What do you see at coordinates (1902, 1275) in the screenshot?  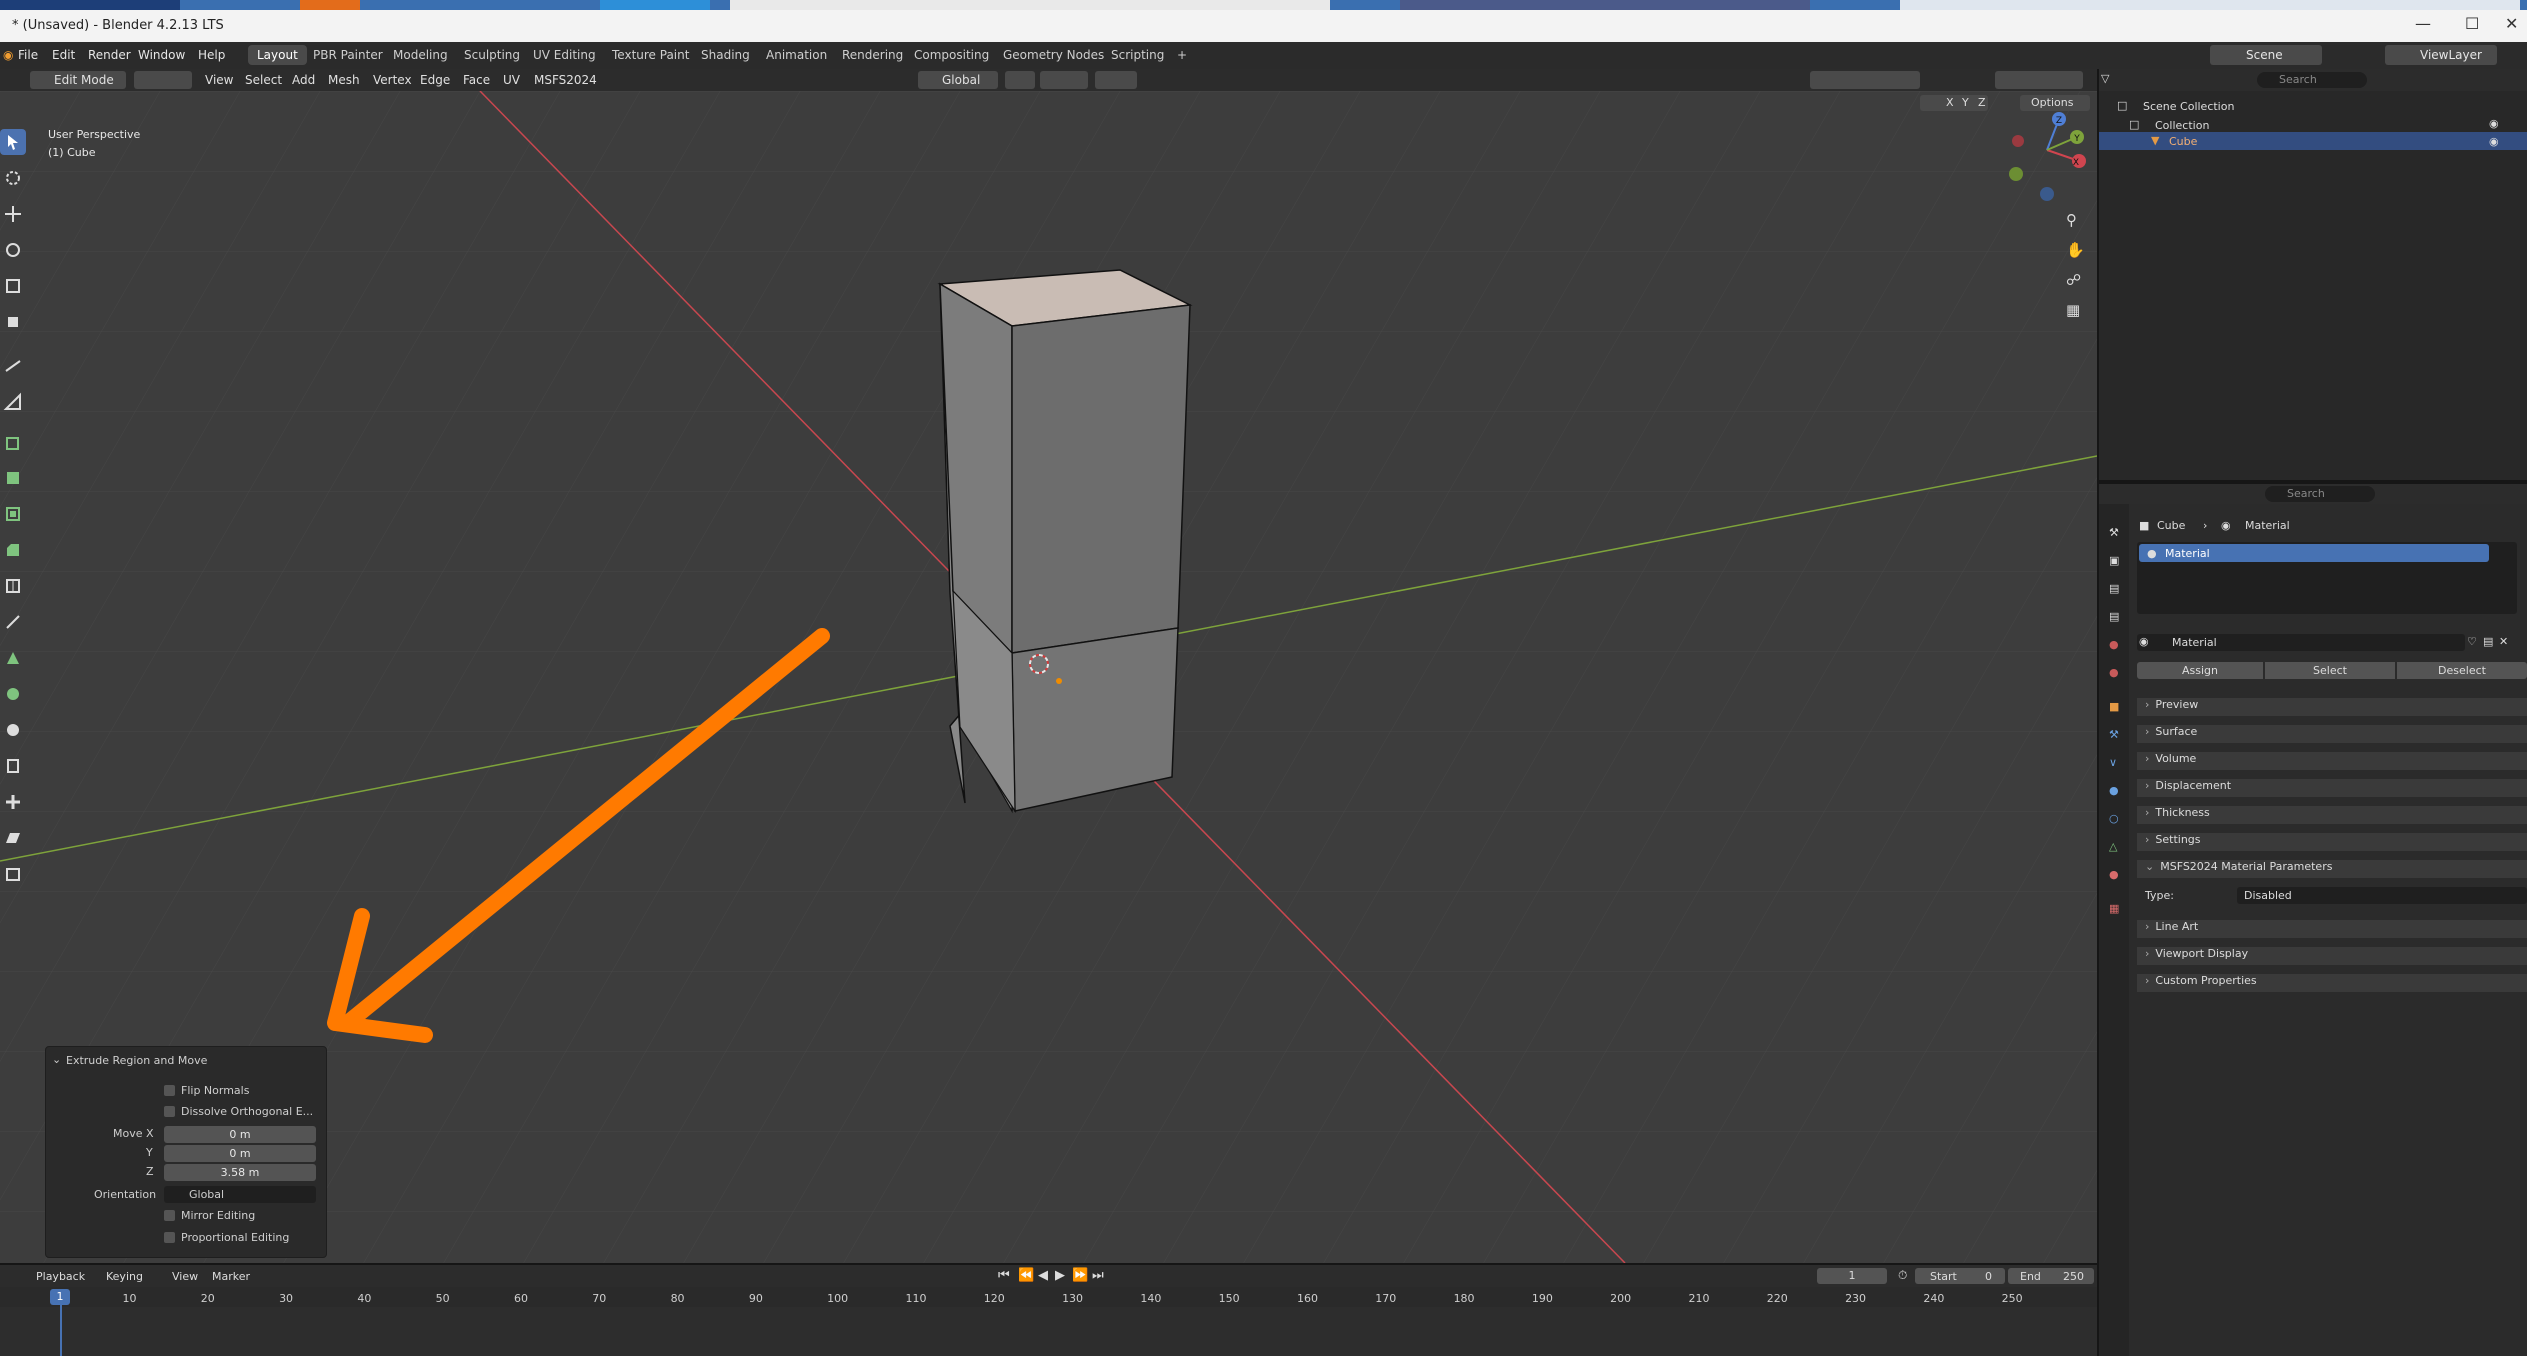 I see `stopwatch-icon: ⏱` at bounding box center [1902, 1275].